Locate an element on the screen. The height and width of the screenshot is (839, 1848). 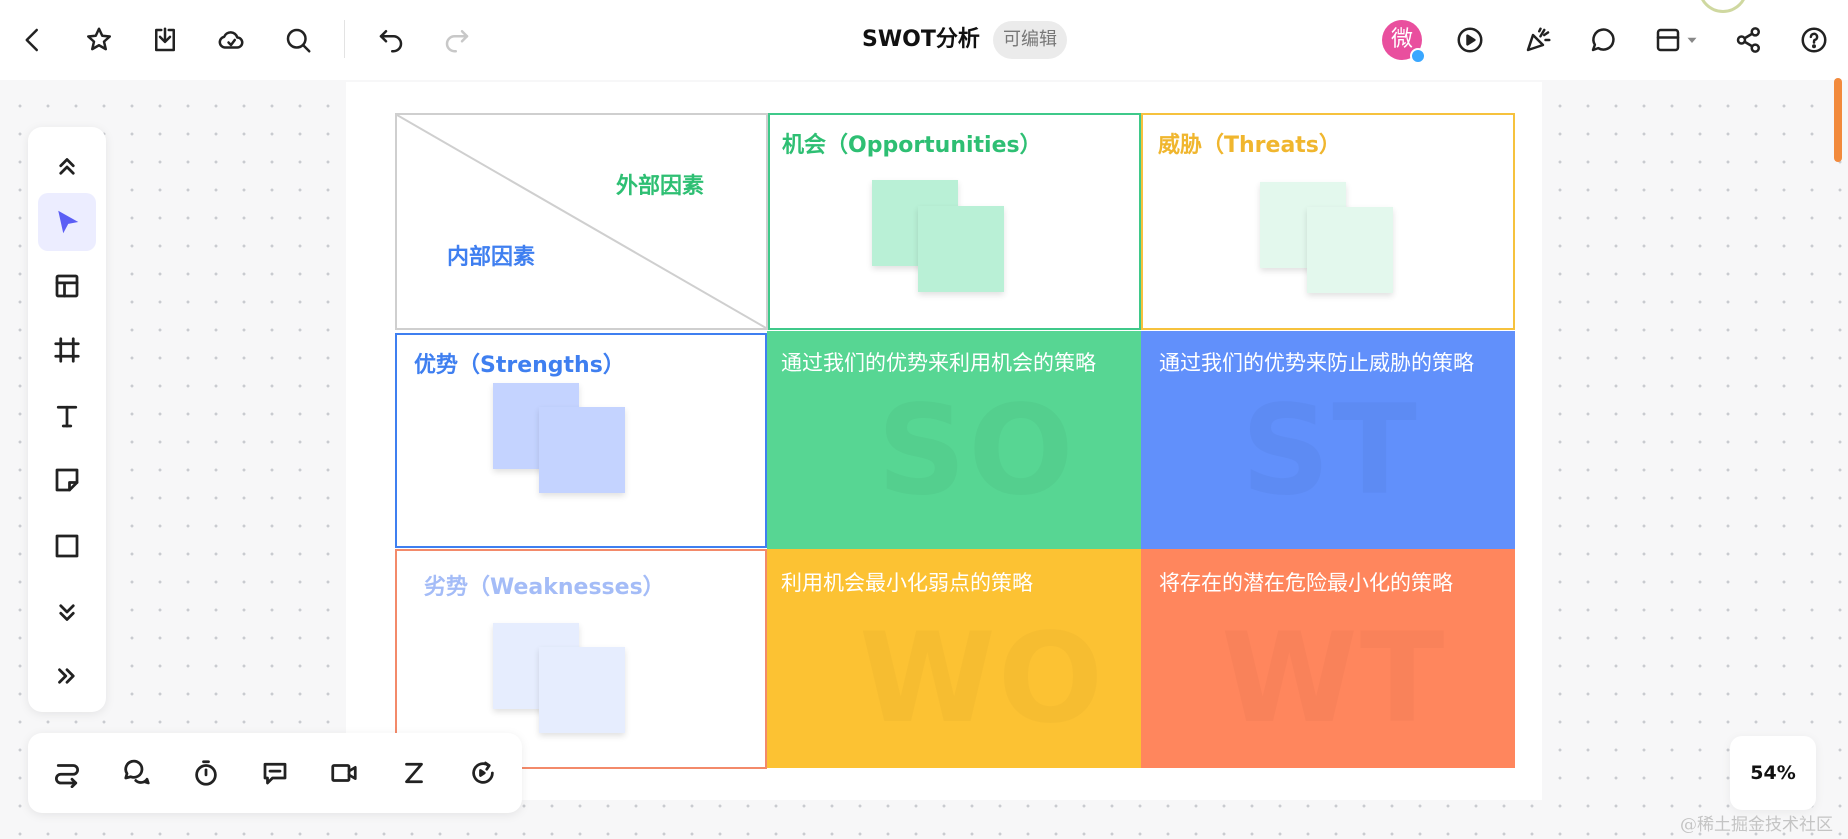
rectangle-icon is located at coordinates (67, 546).